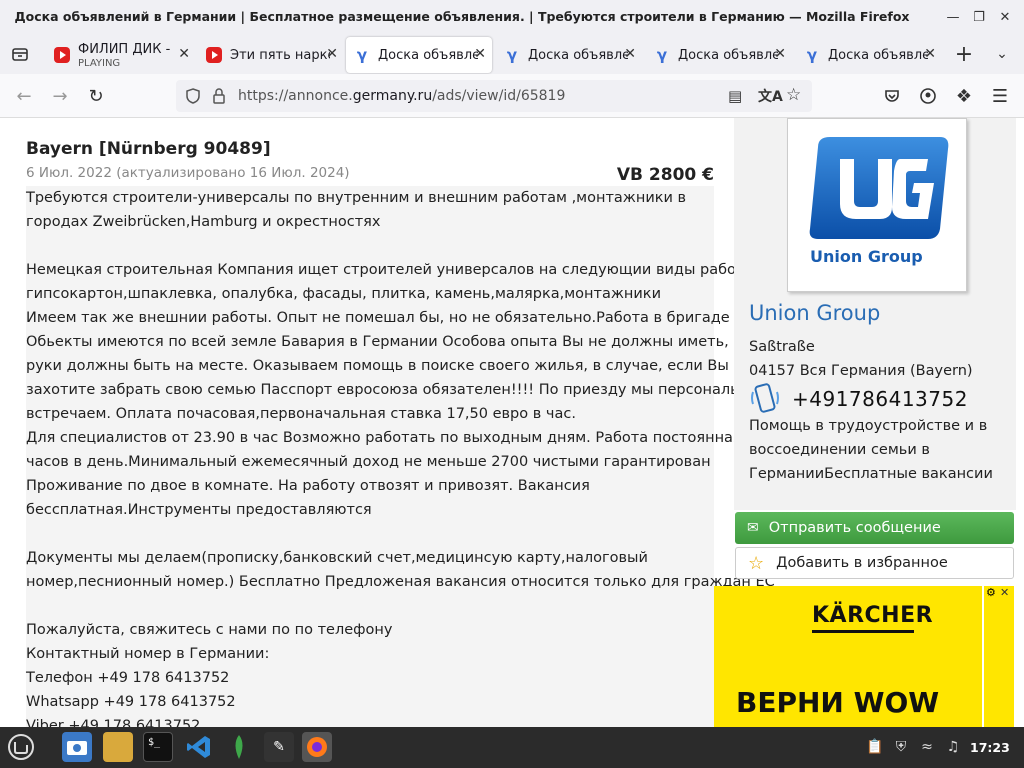  Describe the element at coordinates (770, 96) in the screenshot. I see `translate-icon: 文A` at that location.